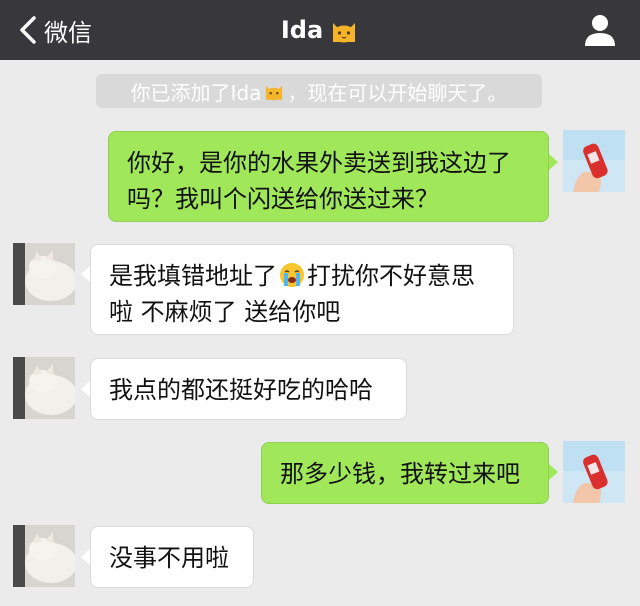 This screenshot has height=606, width=640. Describe the element at coordinates (196, 92) in the screenshot. I see `system-notice-text-start: 你已添加了Ida` at that location.